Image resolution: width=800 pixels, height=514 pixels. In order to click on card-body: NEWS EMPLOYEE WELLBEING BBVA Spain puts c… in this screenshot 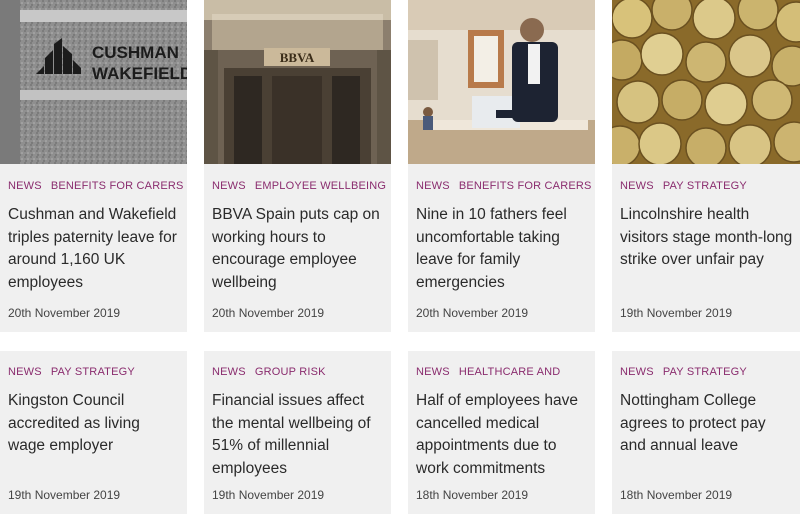, I will do `click(299, 237)`.